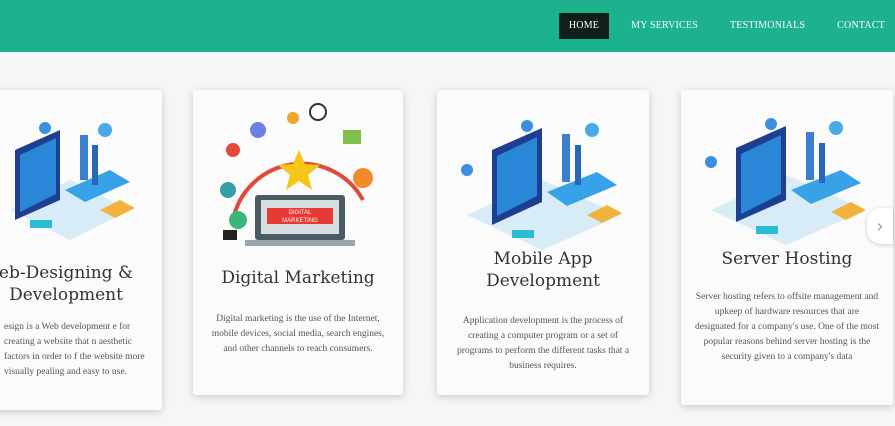 The image size is (895, 426). Describe the element at coordinates (861, 26) in the screenshot. I see `nav-contact: CONTACT` at that location.